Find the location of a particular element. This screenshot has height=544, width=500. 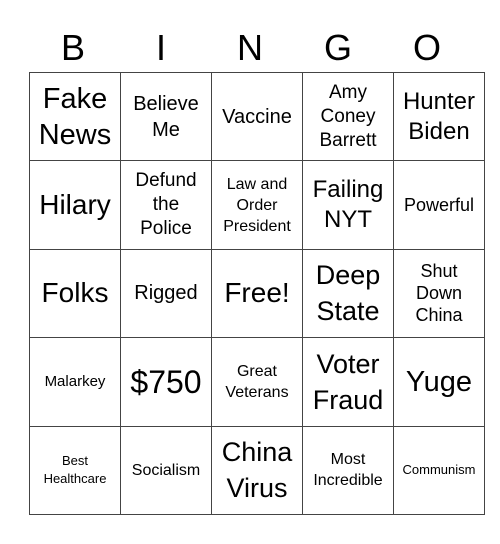

cell-text: Shut Down China is located at coordinates (439, 293).